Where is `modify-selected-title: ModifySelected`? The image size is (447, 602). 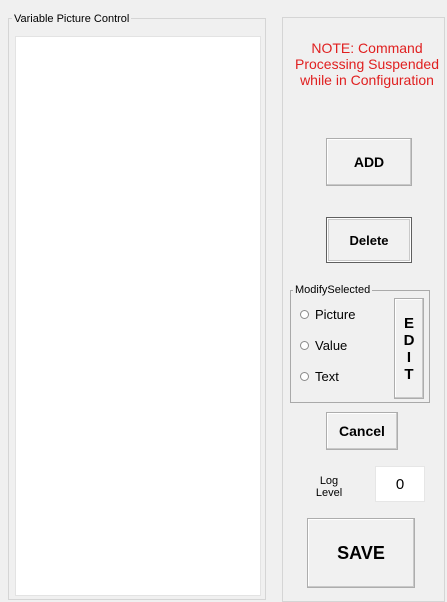 modify-selected-title: ModifySelected is located at coordinates (333, 290).